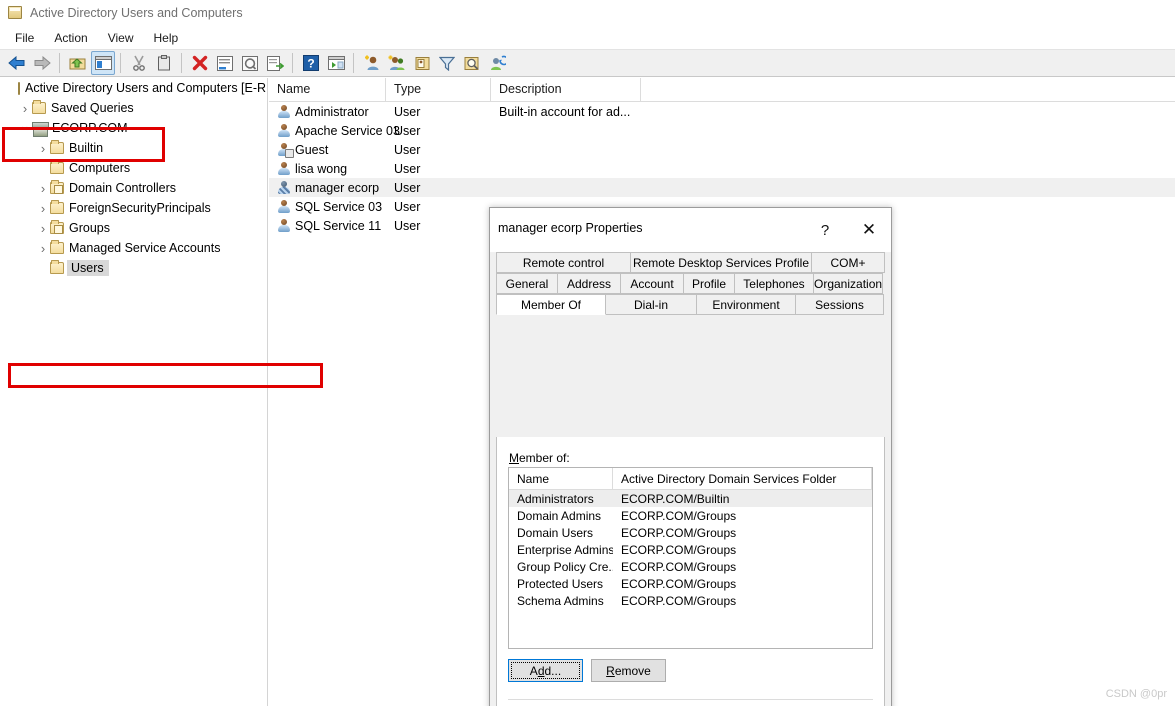 This screenshot has height=706, width=1175. What do you see at coordinates (539, 458) in the screenshot?
I see `member-of-label: Member of:` at bounding box center [539, 458].